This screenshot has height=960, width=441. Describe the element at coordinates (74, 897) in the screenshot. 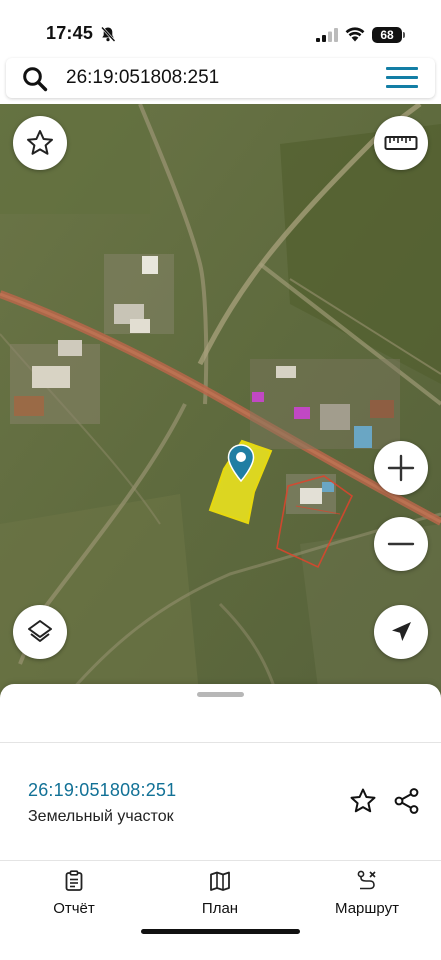

I see `tab-report: Отчёт` at that location.